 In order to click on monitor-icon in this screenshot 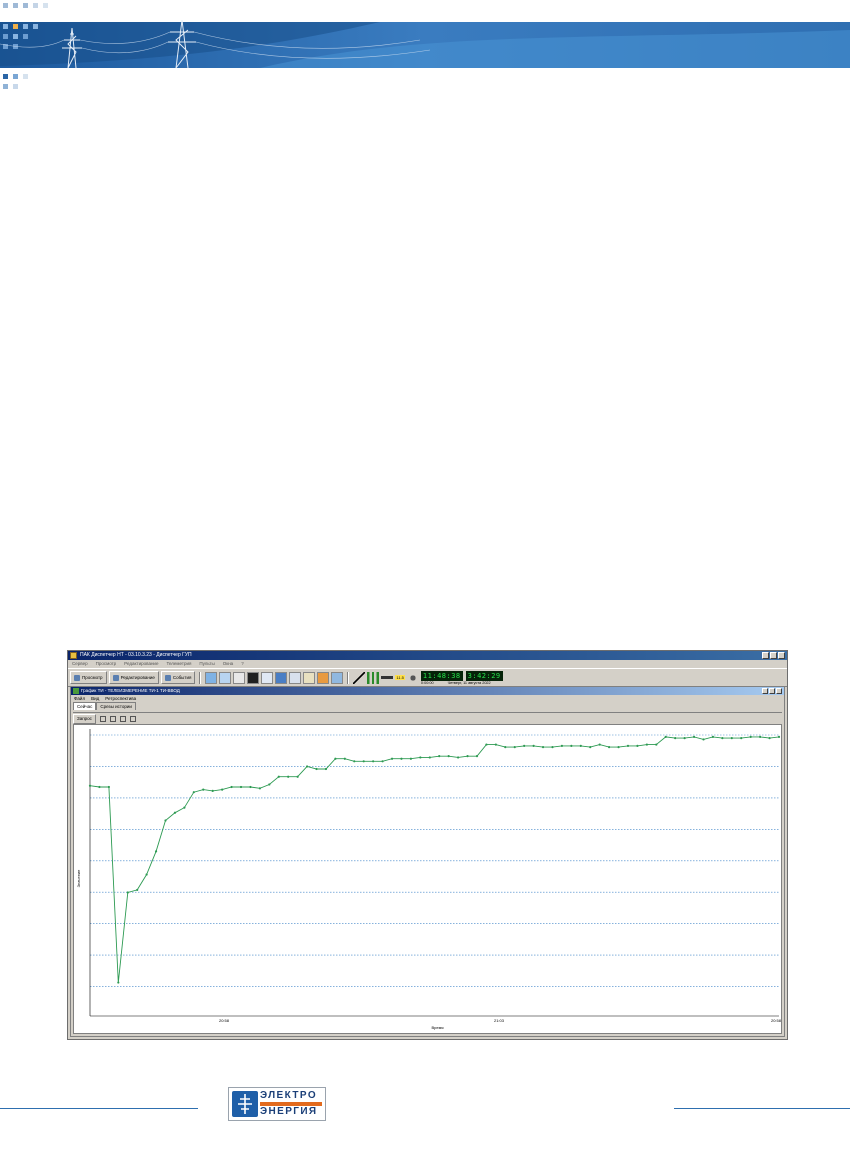, I will do `click(337, 677)`.